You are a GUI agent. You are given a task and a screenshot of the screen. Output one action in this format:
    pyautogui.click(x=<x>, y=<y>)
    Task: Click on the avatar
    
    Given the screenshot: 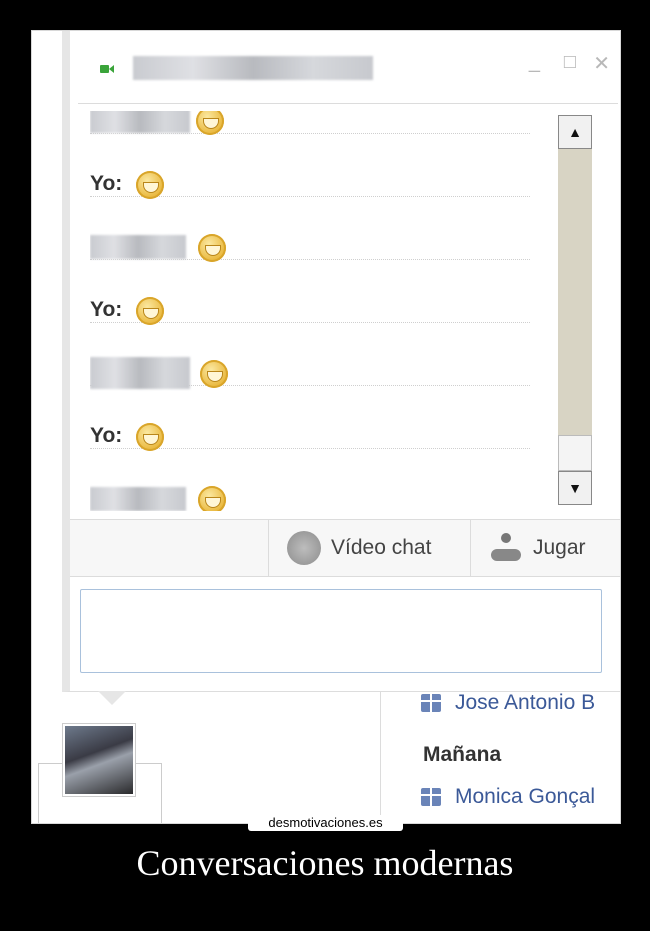 What is the action you would take?
    pyautogui.click(x=99, y=760)
    